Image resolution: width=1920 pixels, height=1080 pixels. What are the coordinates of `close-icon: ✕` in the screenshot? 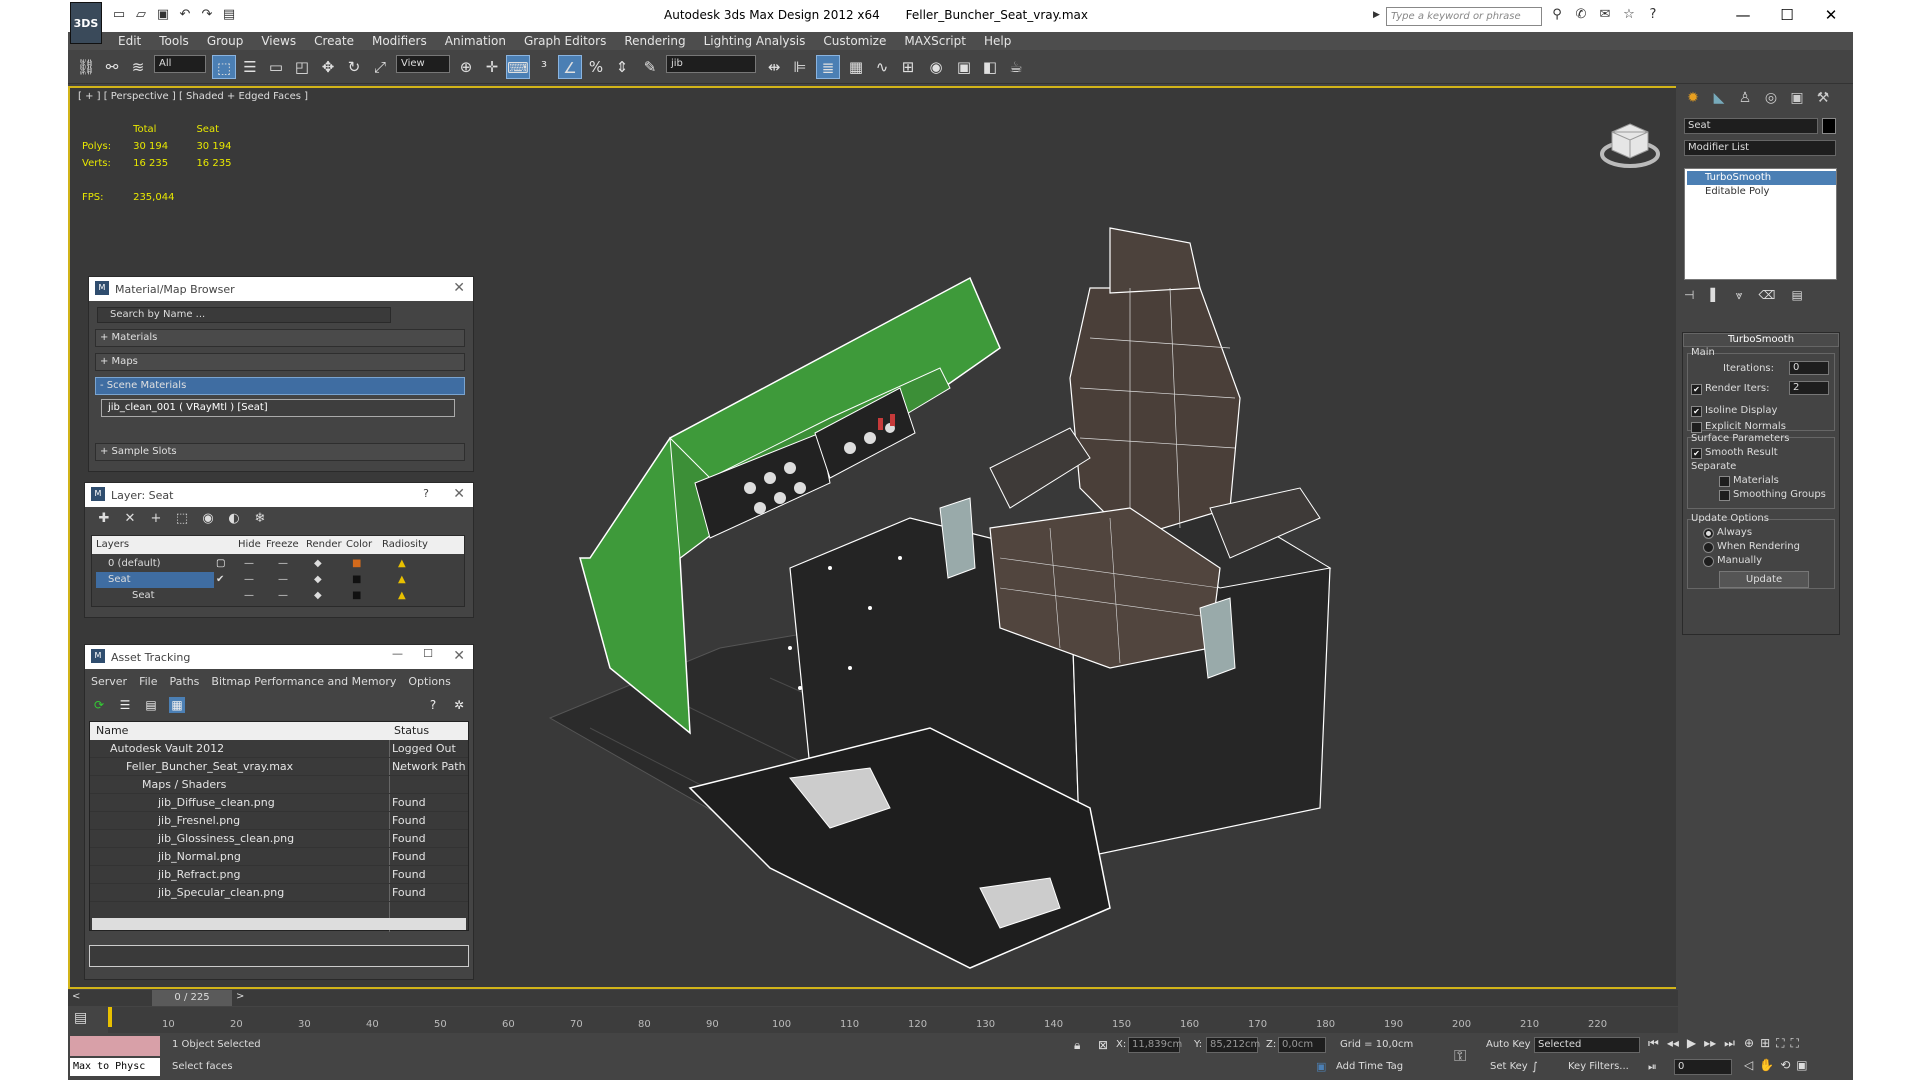 It's located at (1831, 15).